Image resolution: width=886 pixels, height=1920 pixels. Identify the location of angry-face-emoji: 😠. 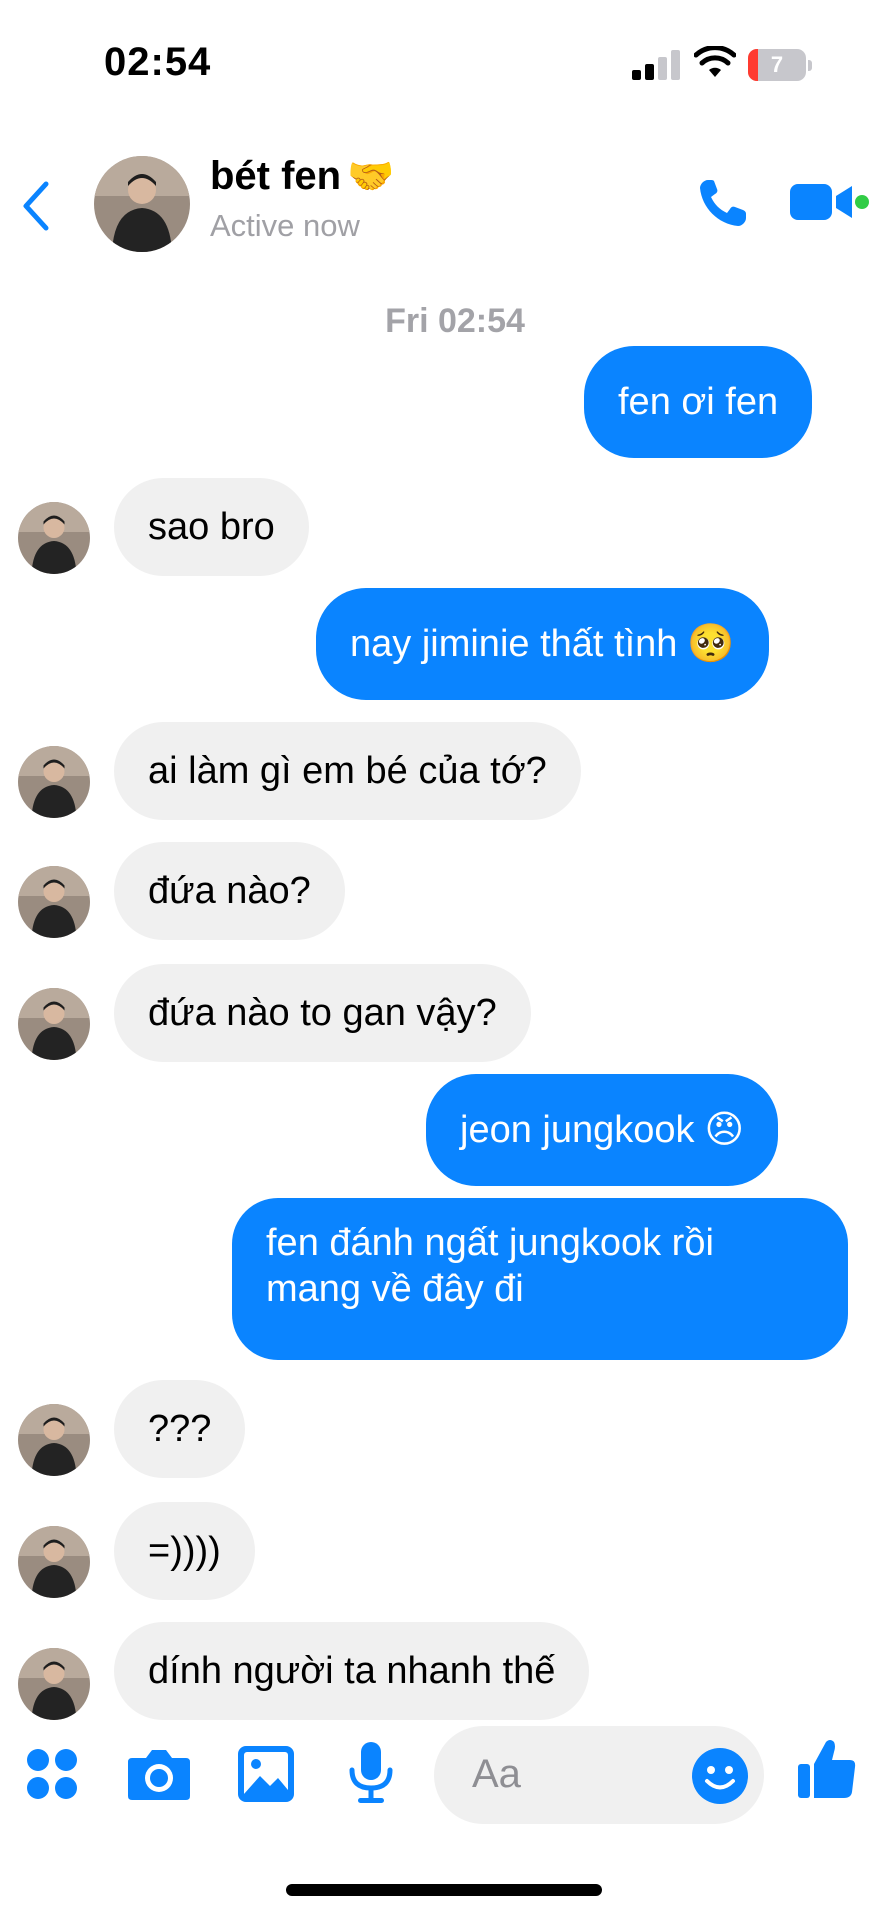
(724, 1130).